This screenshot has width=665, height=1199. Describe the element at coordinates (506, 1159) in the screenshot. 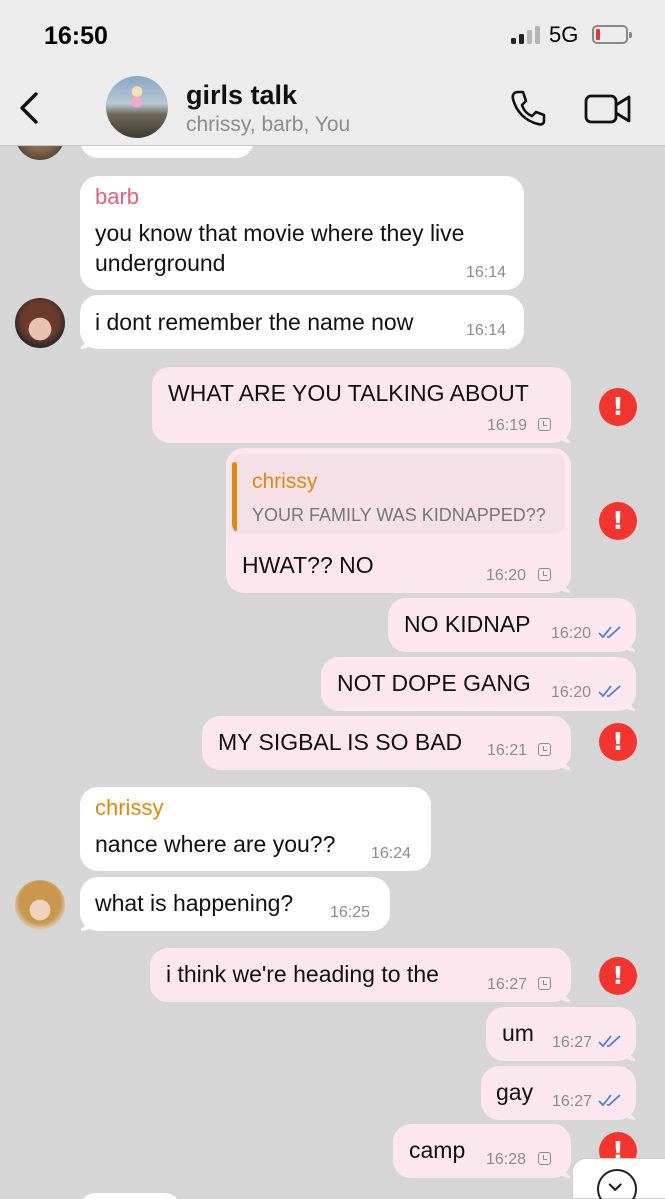

I see `message-time: 16:28` at that location.